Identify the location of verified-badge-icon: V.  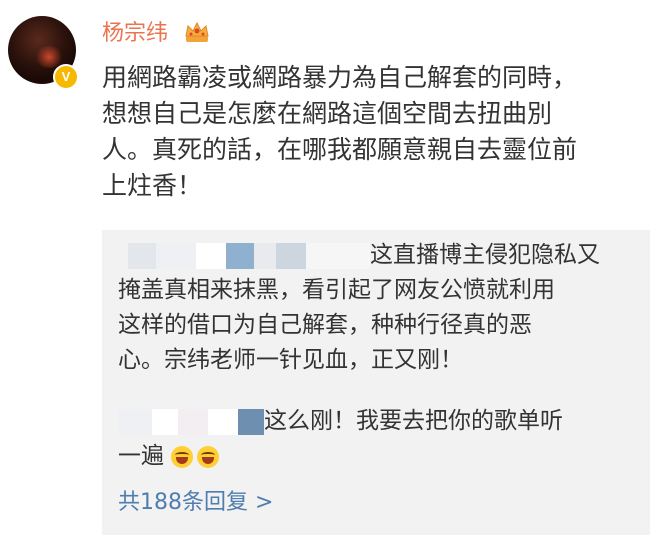
(66, 77).